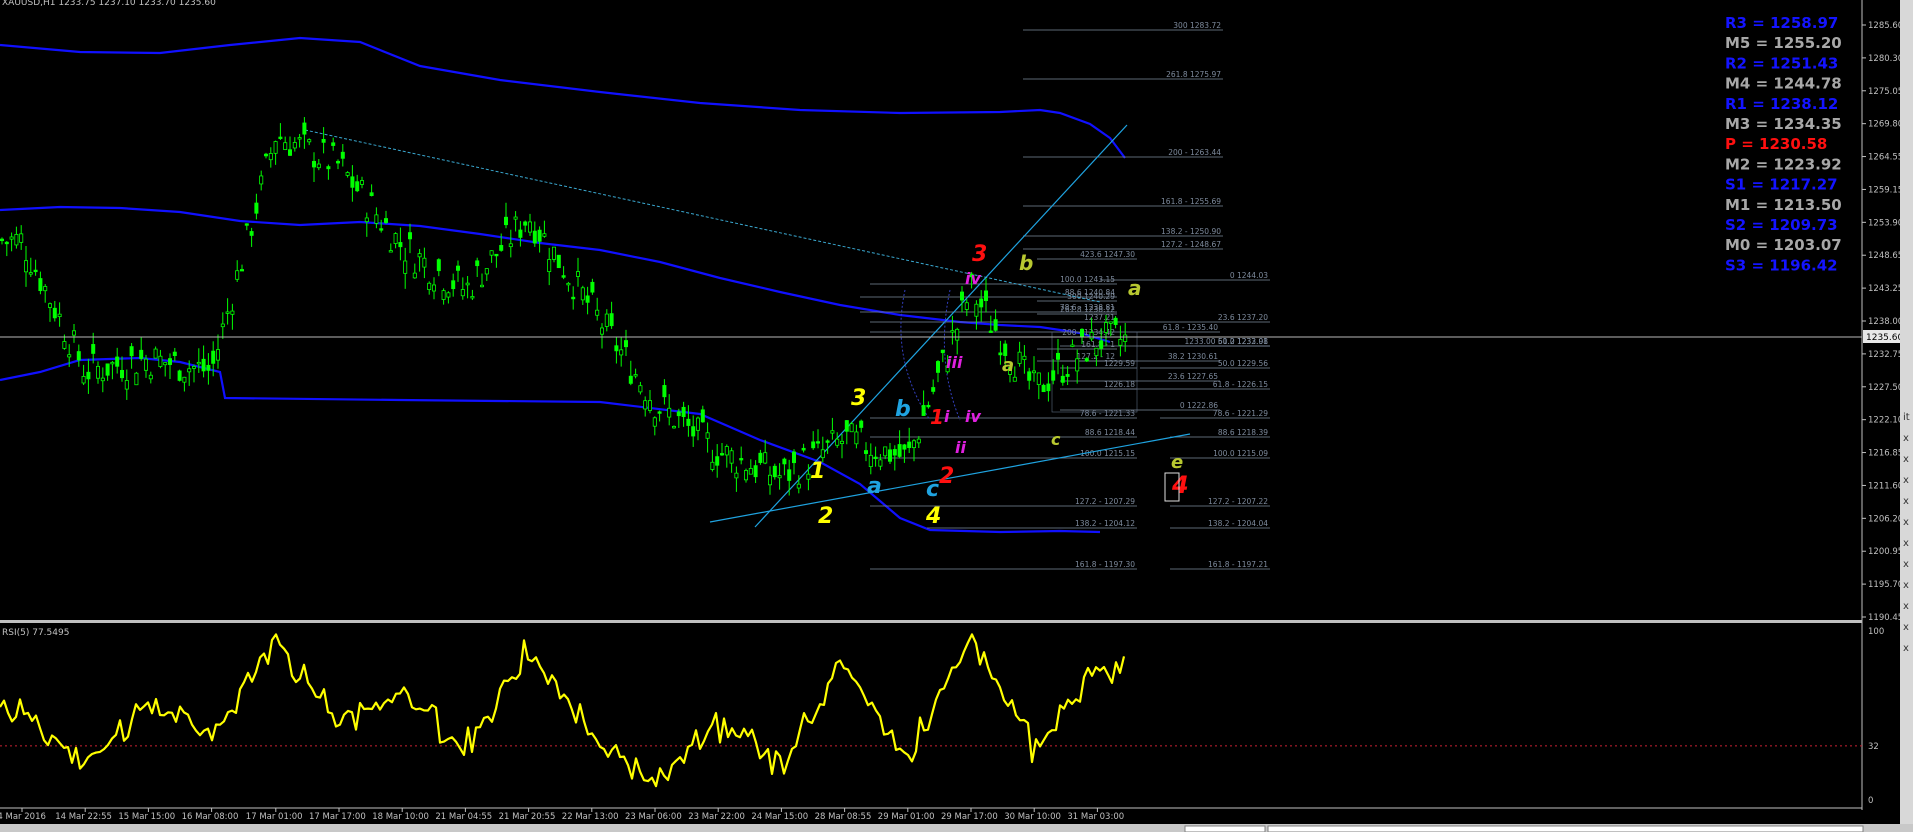 The image size is (1913, 832). Describe the element at coordinates (931, 621) in the screenshot. I see `panel-separator` at that location.